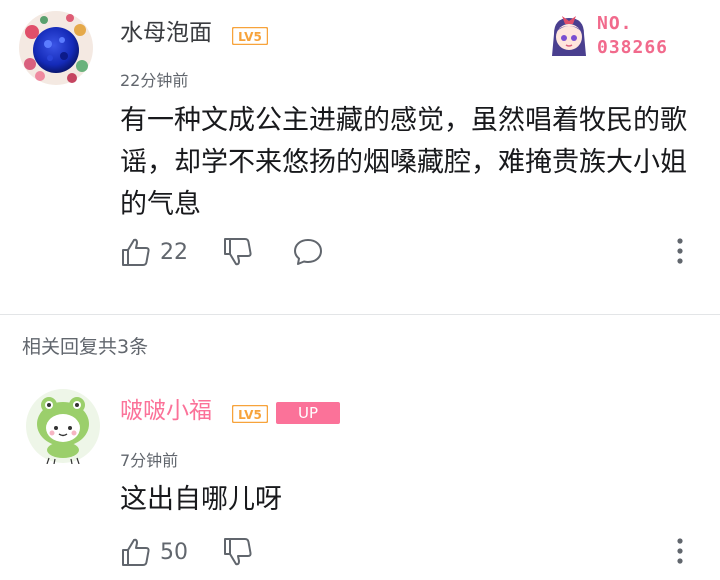 This screenshot has height=580, width=720. Describe the element at coordinates (154, 80) in the screenshot. I see `comment-time: 22分钟前` at that location.